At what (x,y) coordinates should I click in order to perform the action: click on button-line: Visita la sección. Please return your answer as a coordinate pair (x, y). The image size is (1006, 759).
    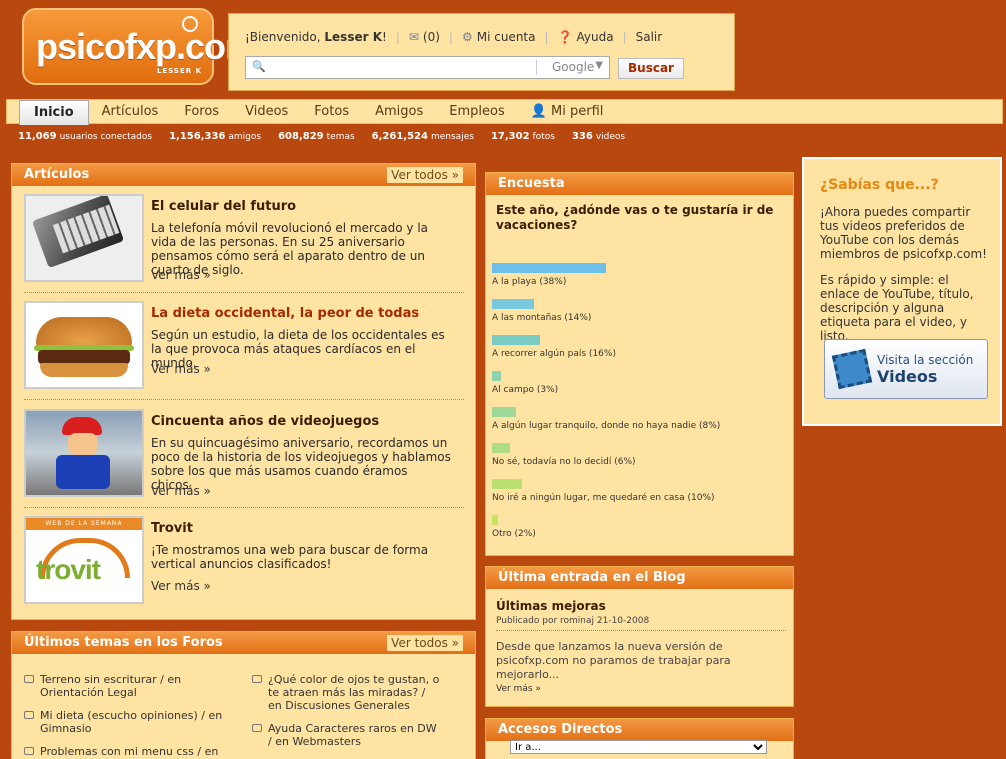
    Looking at the image, I should click on (925, 360).